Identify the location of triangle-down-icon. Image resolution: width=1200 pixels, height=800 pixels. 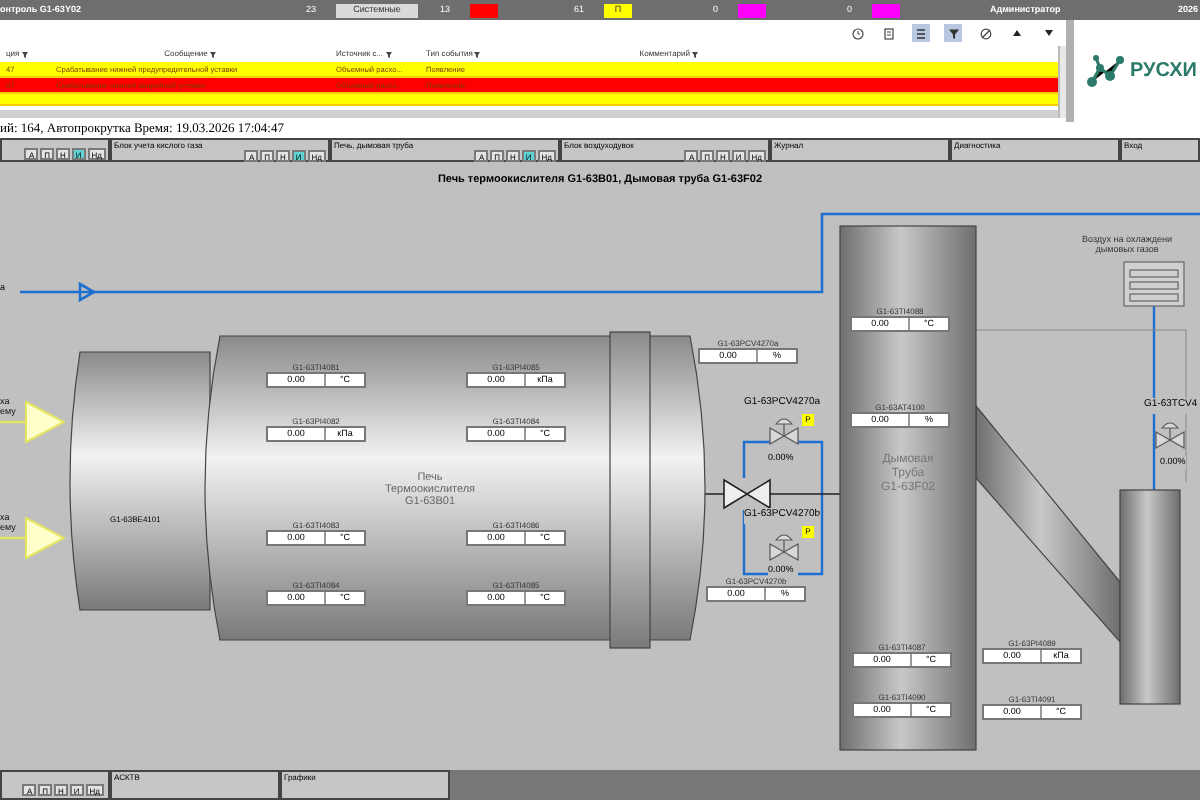
(1049, 33).